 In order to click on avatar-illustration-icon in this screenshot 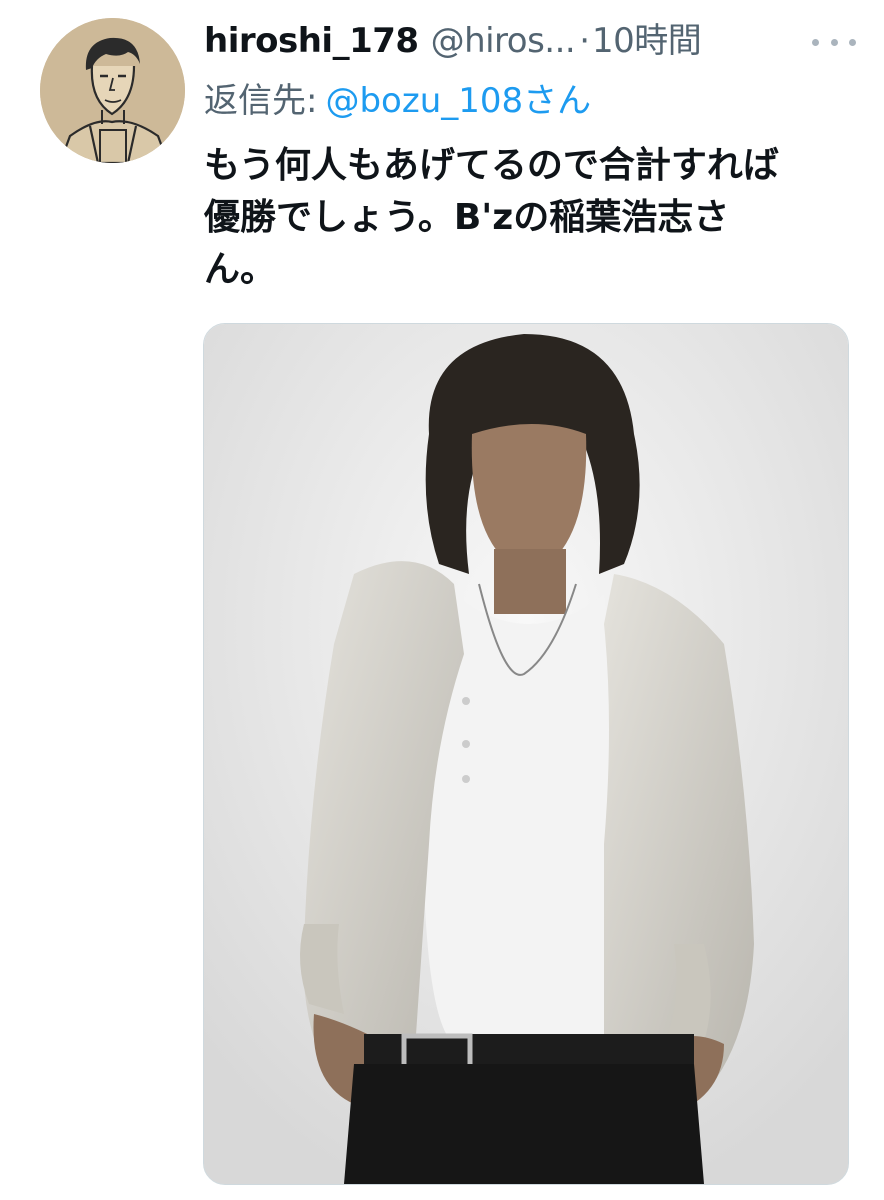, I will do `click(112, 90)`.